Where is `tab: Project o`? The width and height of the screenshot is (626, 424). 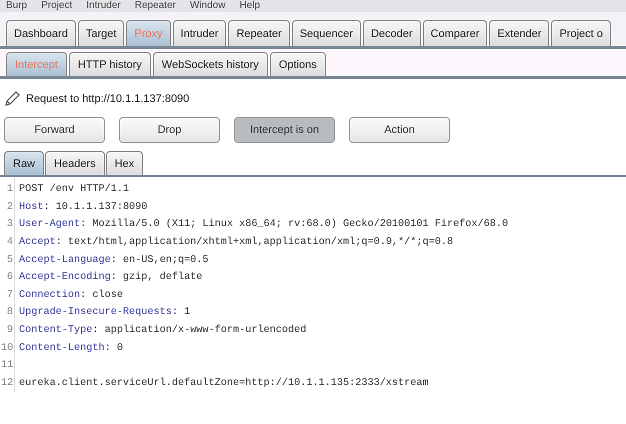 tab: Project o is located at coordinates (581, 33).